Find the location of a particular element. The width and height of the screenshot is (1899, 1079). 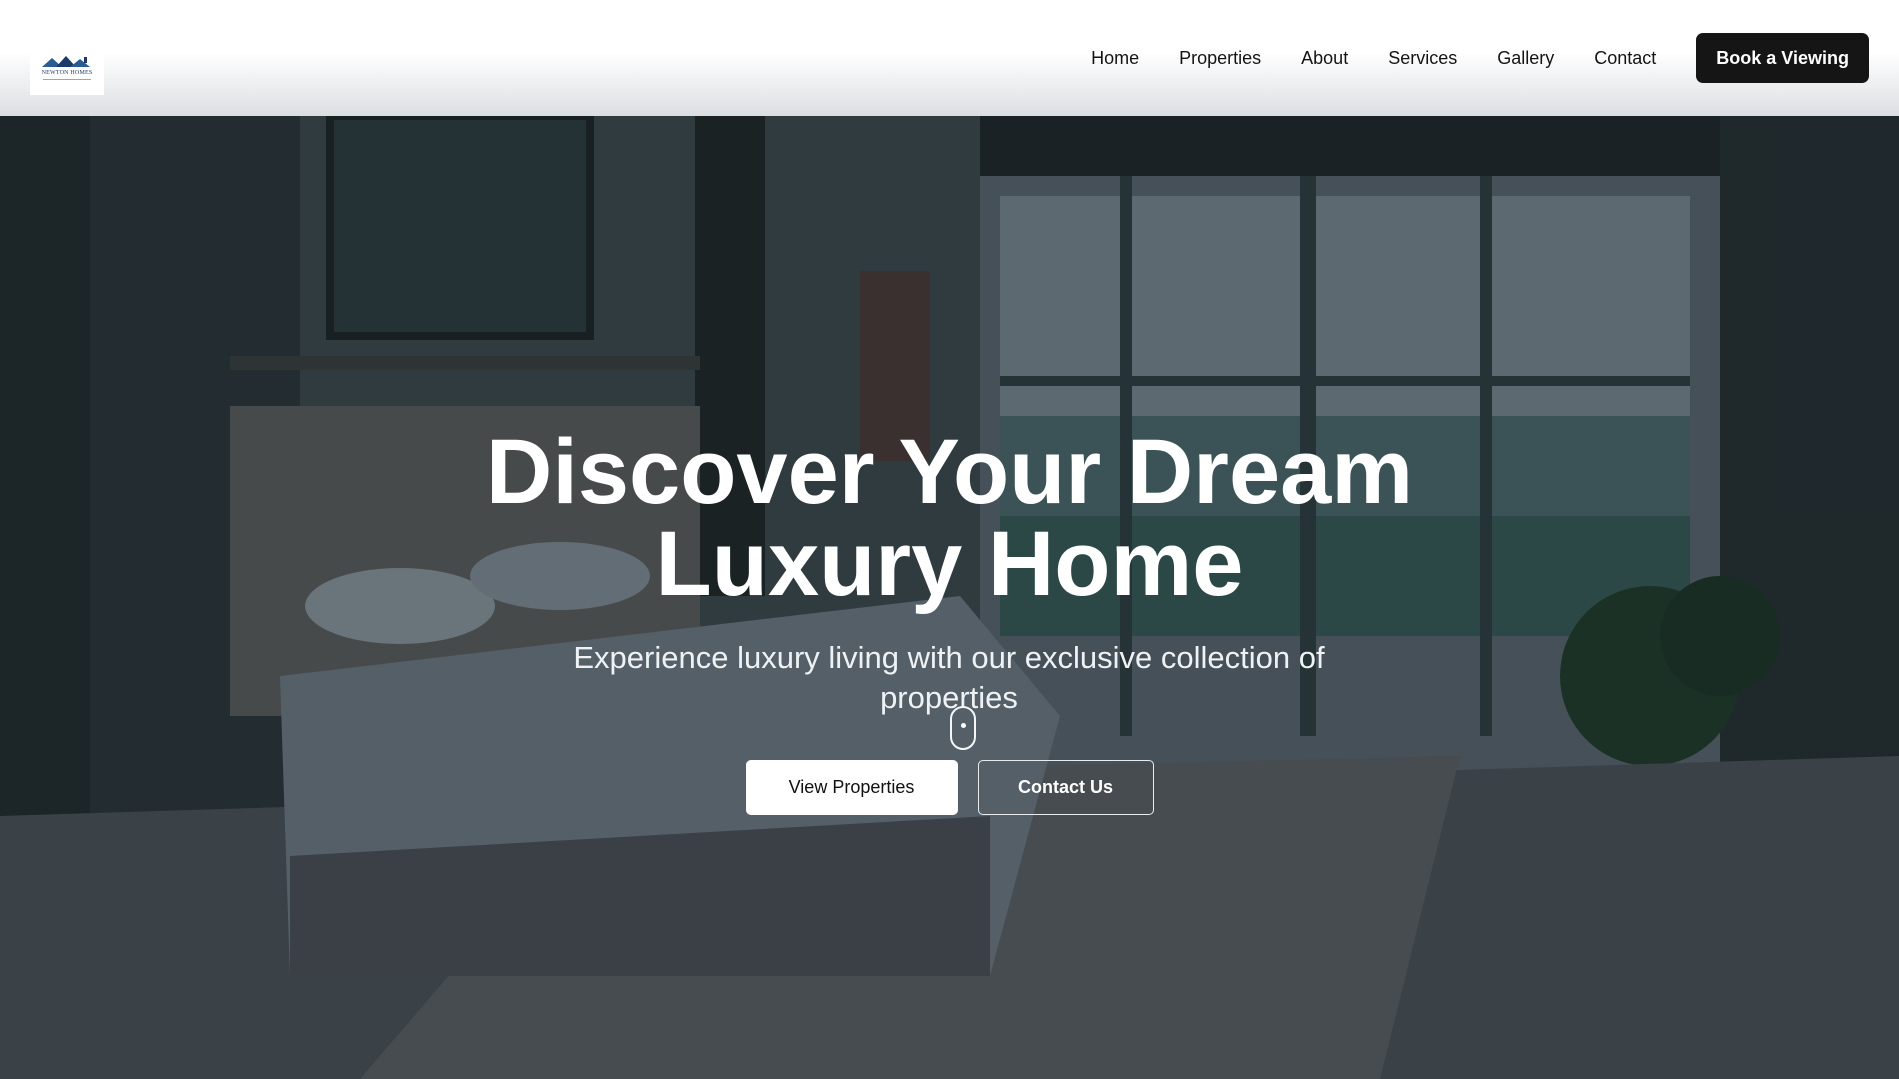

hero-actions: View Properties Contact Us is located at coordinates (949, 787).